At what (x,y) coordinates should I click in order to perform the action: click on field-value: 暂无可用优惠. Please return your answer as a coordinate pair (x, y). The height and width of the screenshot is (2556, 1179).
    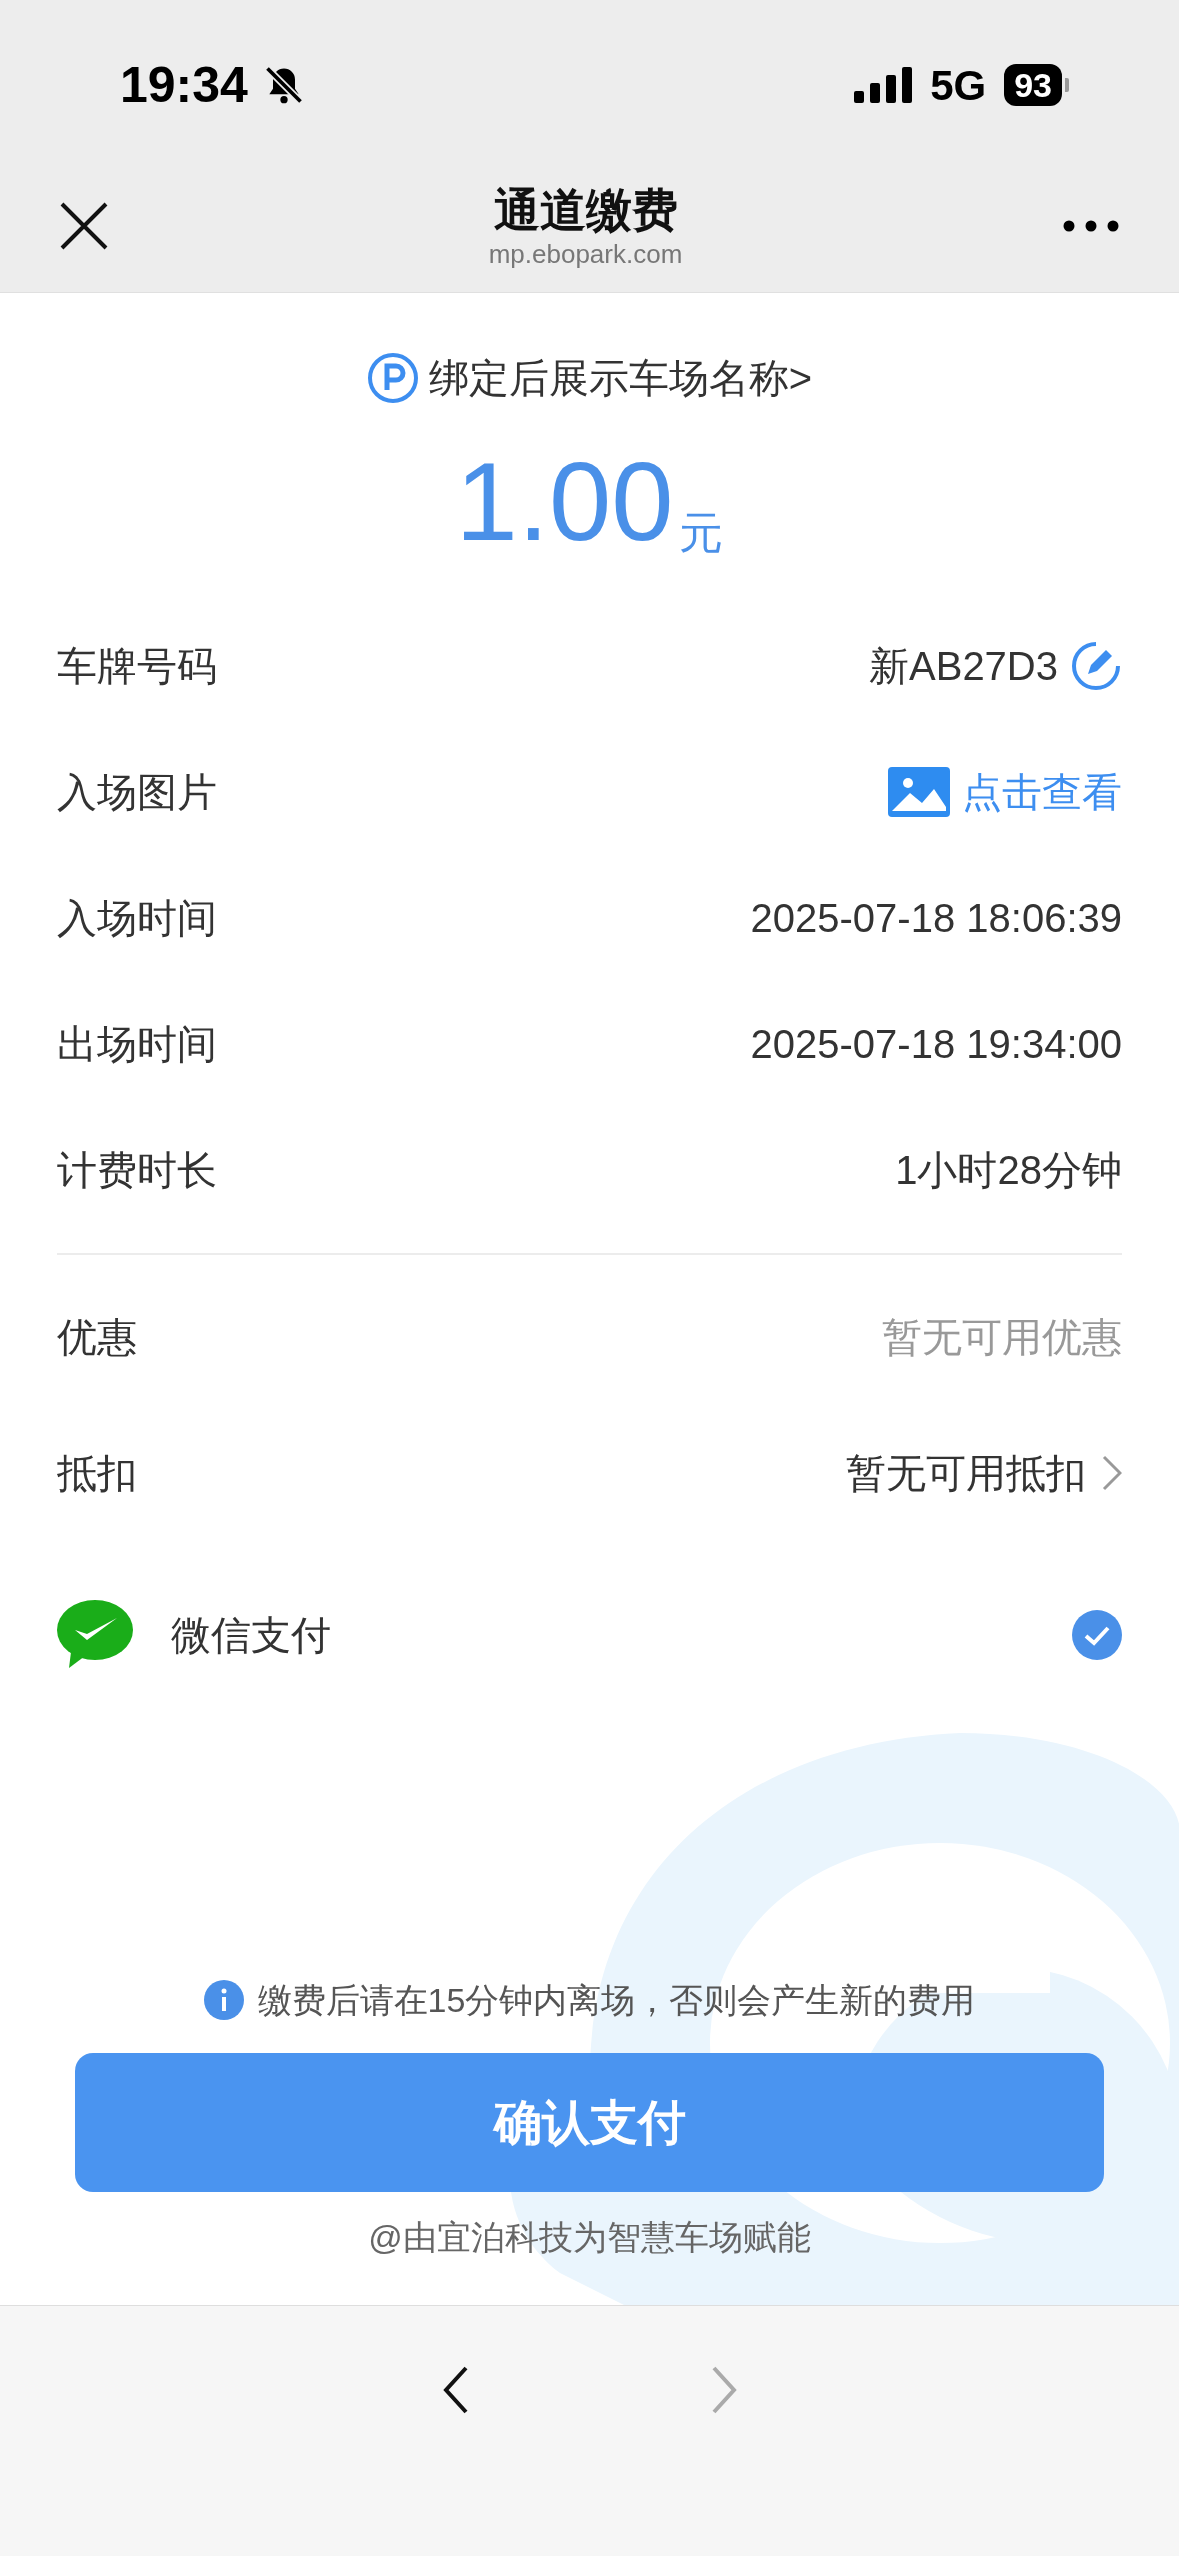
    Looking at the image, I should click on (1002, 1337).